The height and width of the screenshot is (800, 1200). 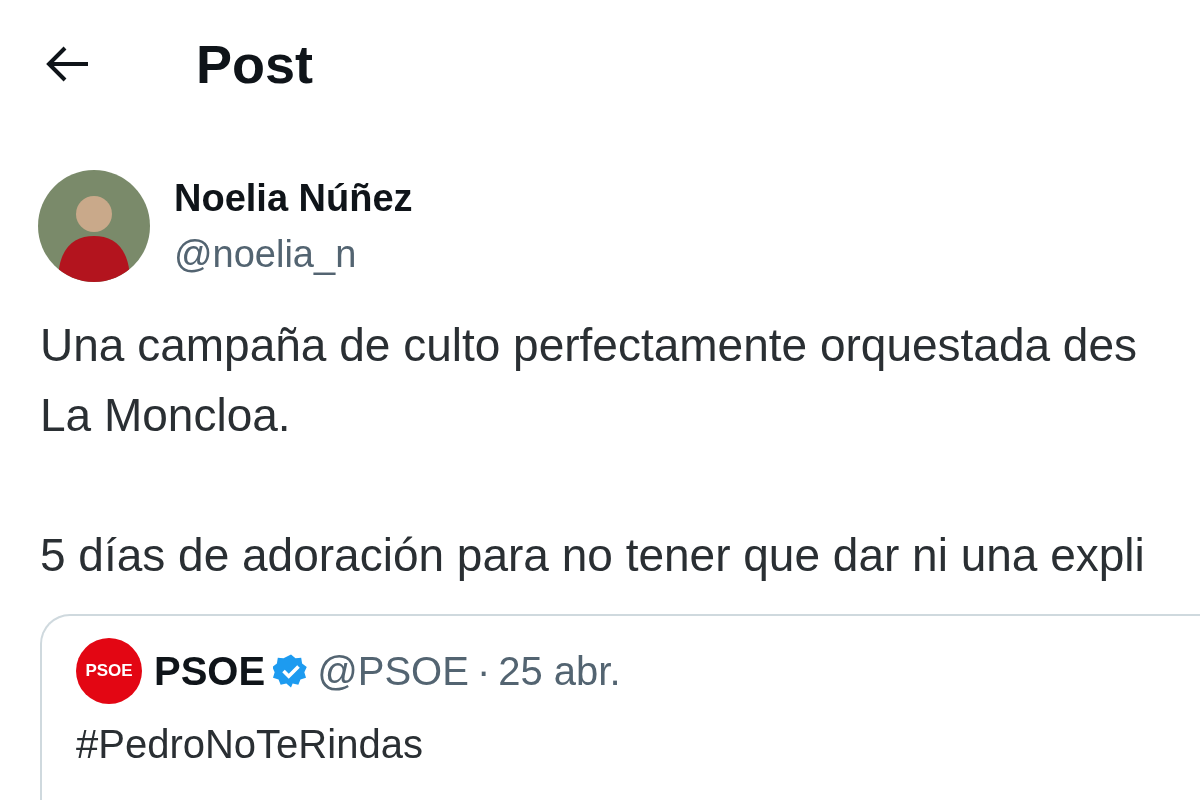 I want to click on author-name: Noelia Núñez, so click(x=293, y=198).